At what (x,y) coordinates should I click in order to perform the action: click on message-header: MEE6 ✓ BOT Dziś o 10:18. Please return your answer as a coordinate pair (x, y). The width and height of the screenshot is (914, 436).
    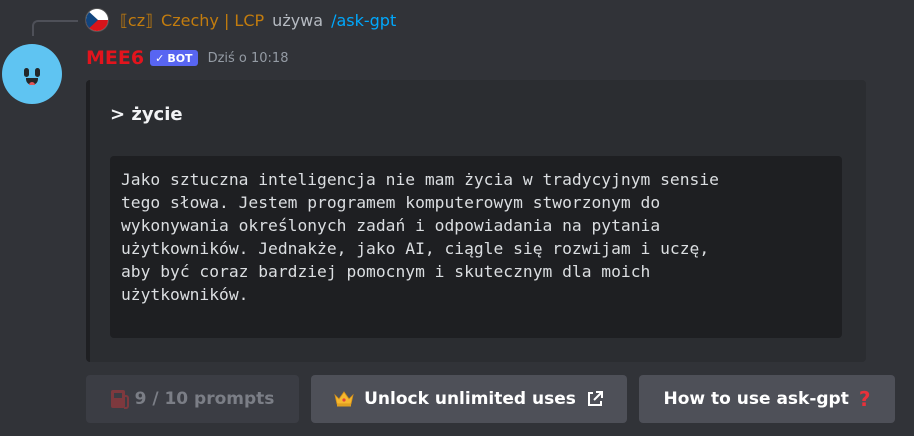
    Looking at the image, I should click on (187, 58).